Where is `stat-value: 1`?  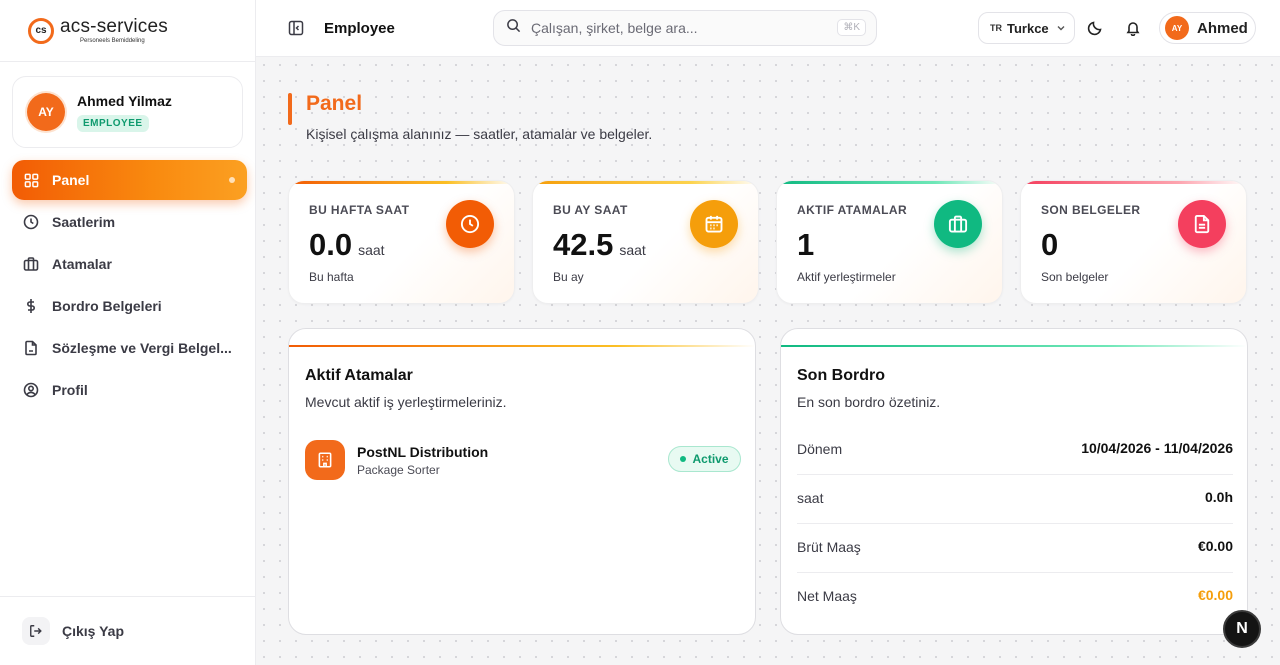 stat-value: 1 is located at coordinates (806, 244).